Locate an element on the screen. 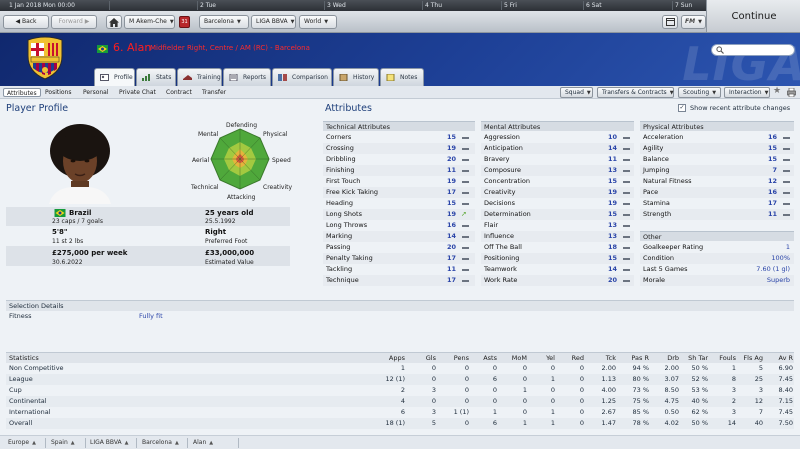 The width and height of the screenshot is (800, 449). attribute-row: Technique 17 is located at coordinates (399, 280).